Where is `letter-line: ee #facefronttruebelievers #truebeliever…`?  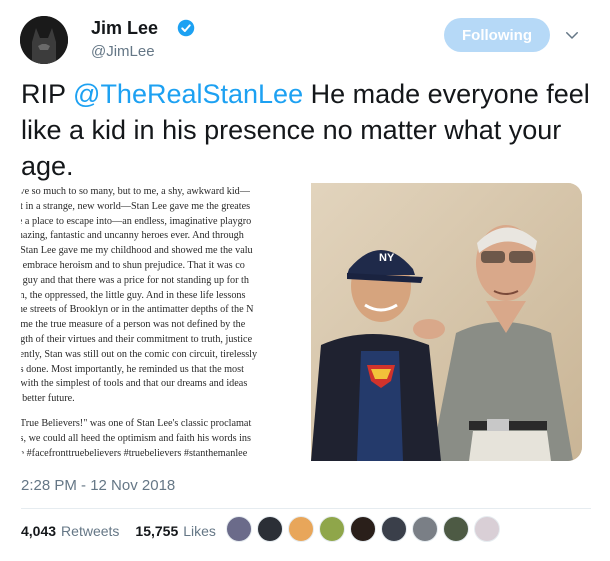
letter-line: ee #facefronttruebelievers #truebeliever… is located at coordinates (134, 453).